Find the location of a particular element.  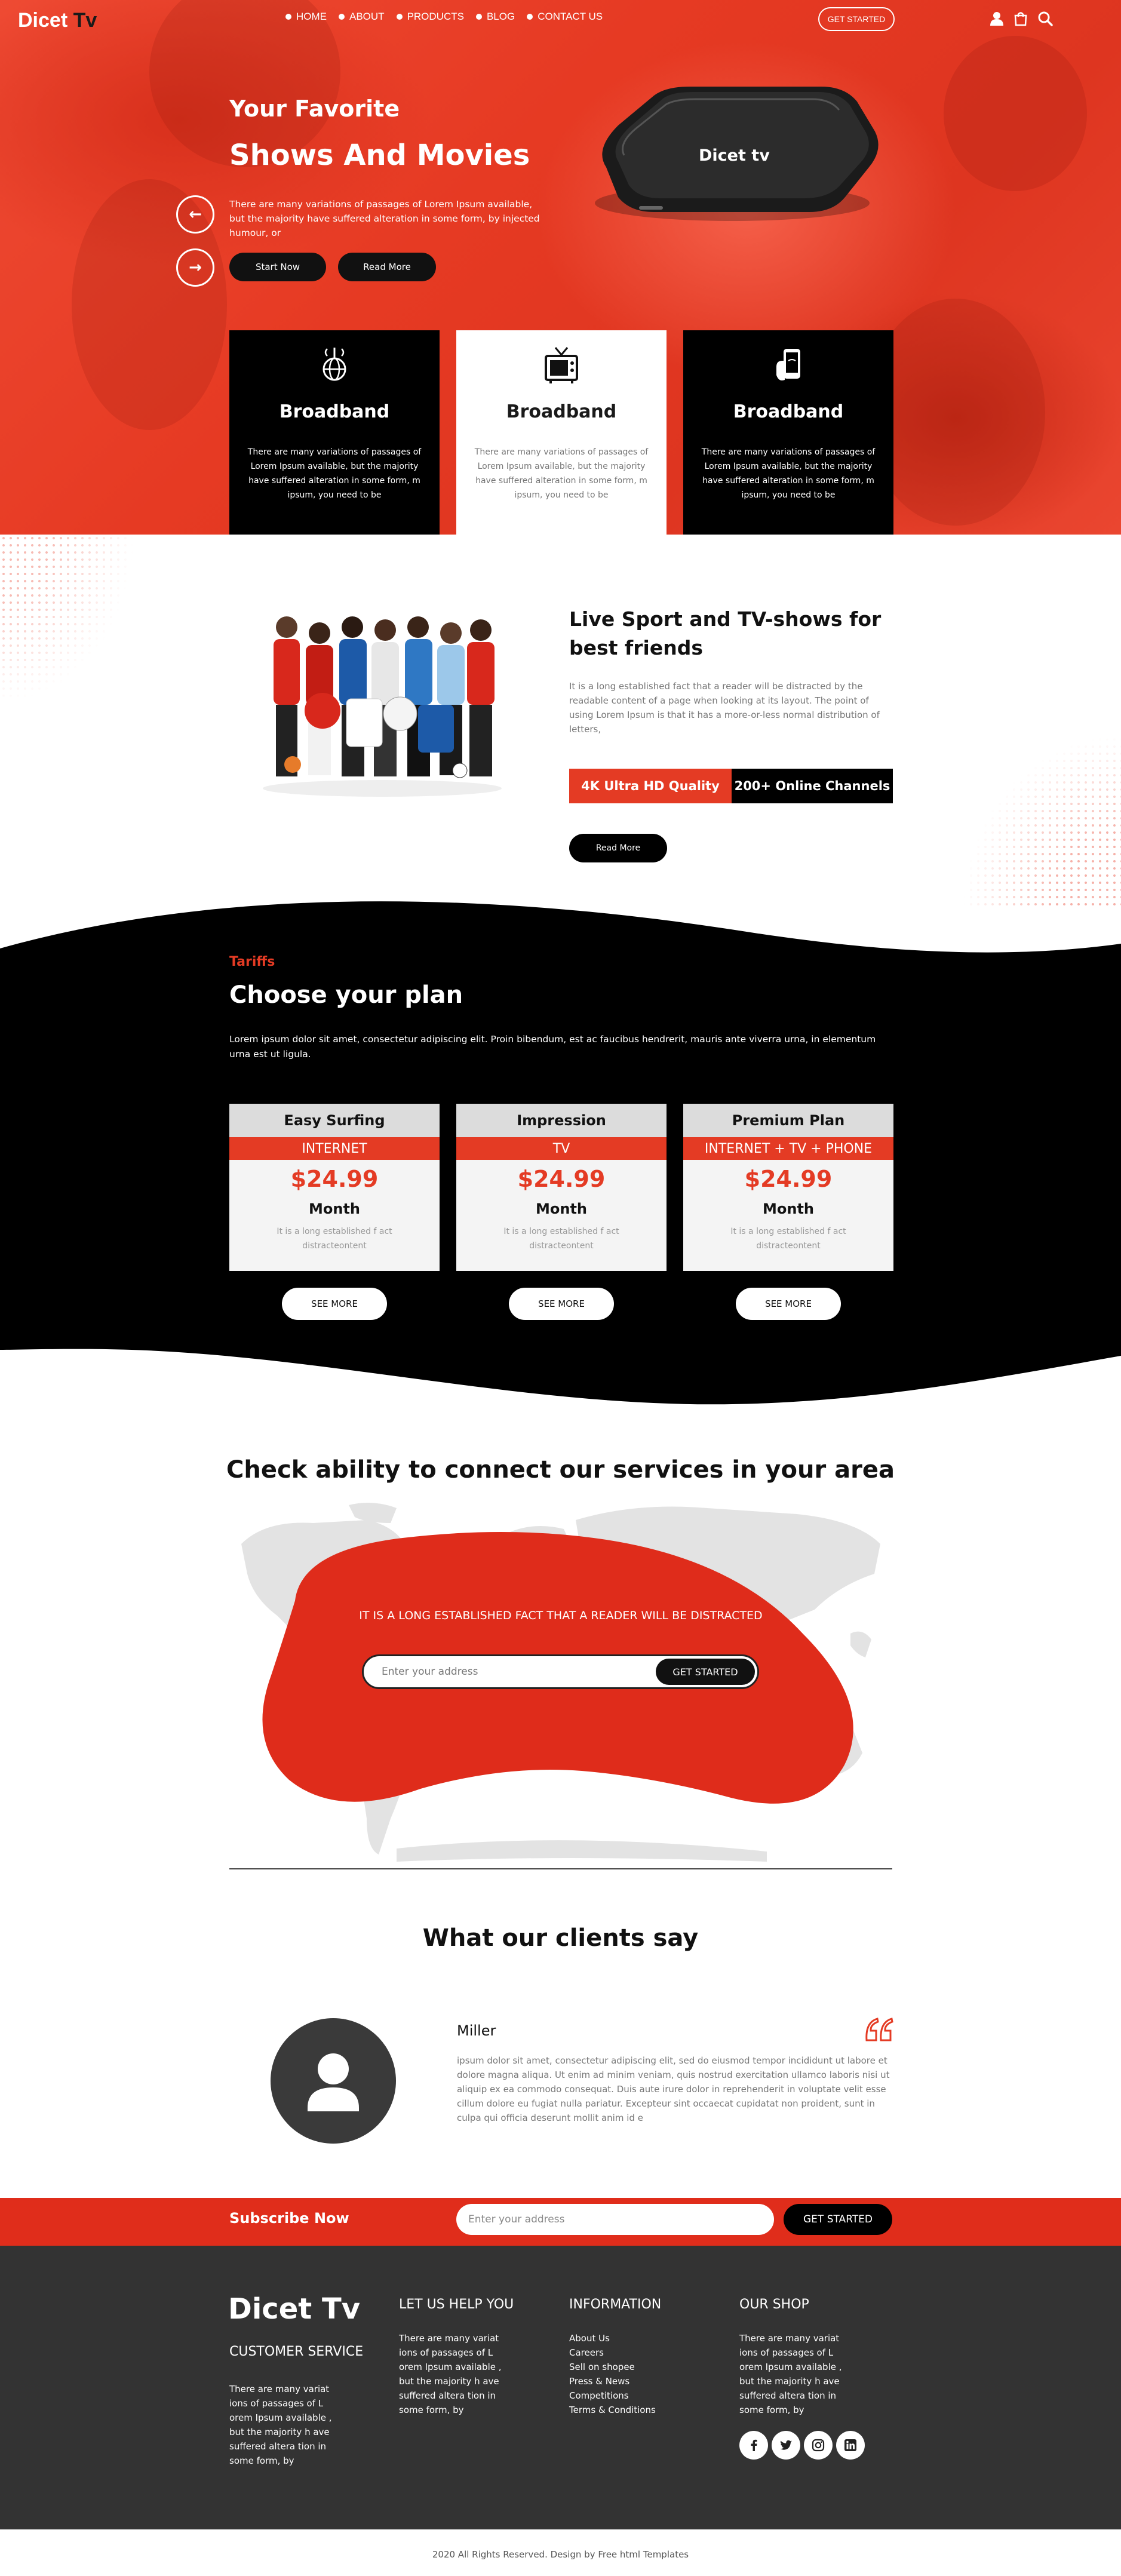

instagram-icon is located at coordinates (818, 2445).